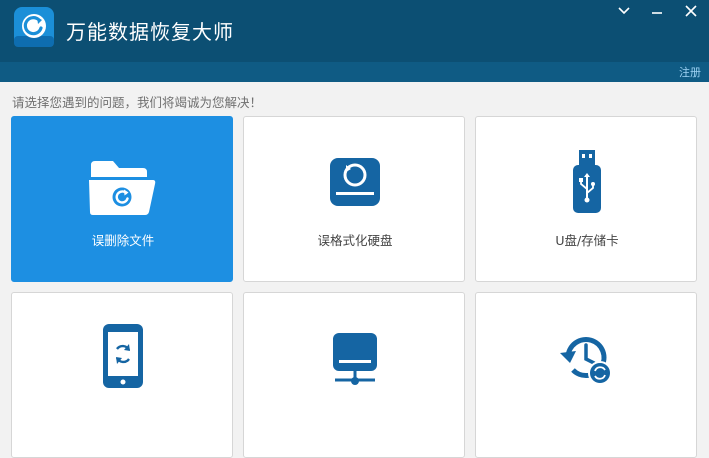 This screenshot has width=709, height=458. I want to click on phone-refresh-icon, so click(123, 356).